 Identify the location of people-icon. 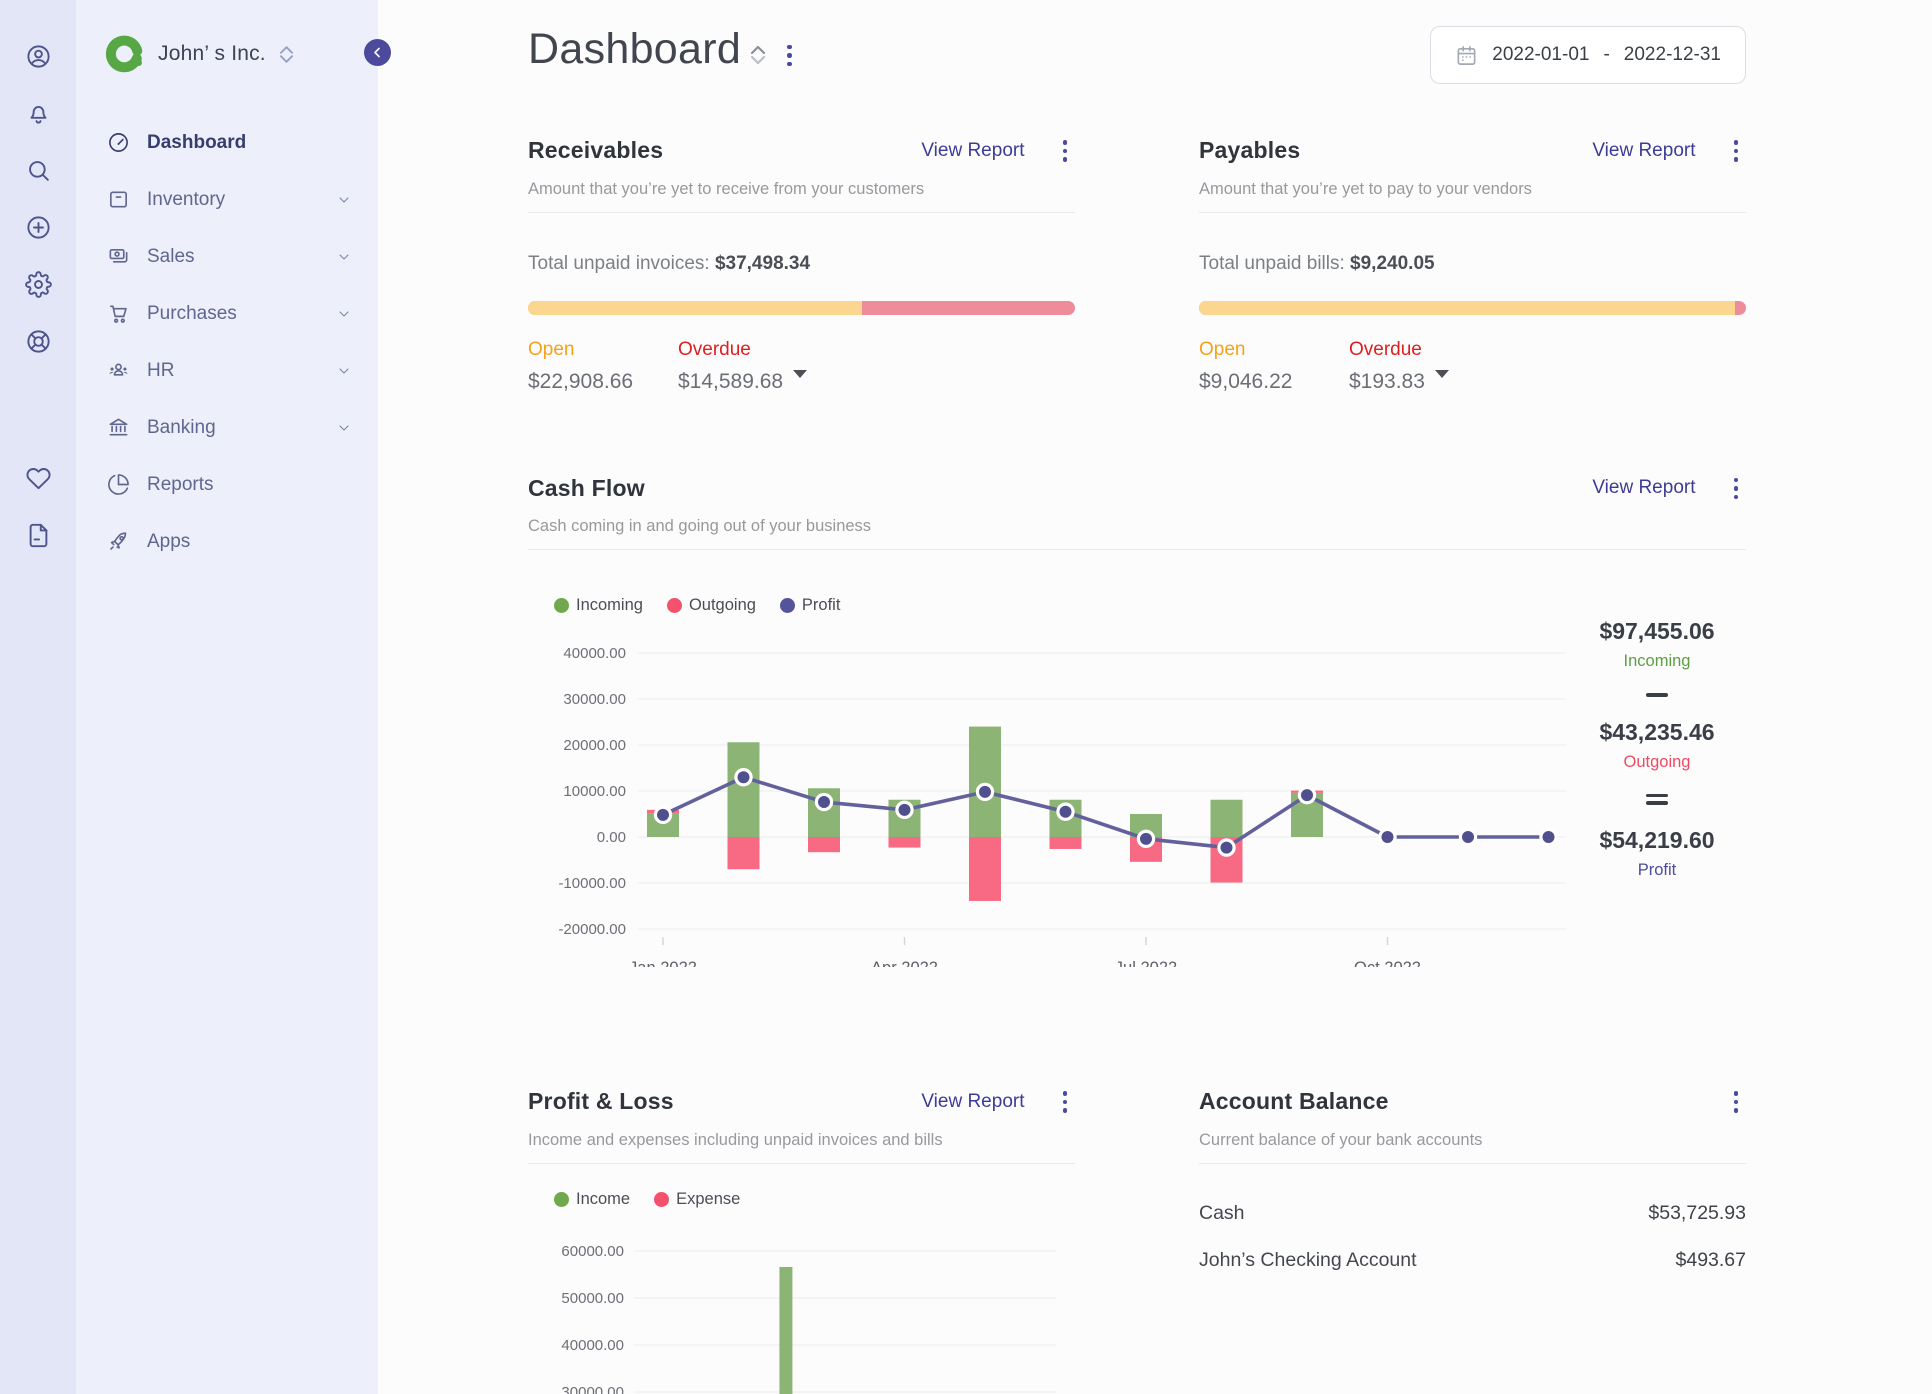
(118, 371).